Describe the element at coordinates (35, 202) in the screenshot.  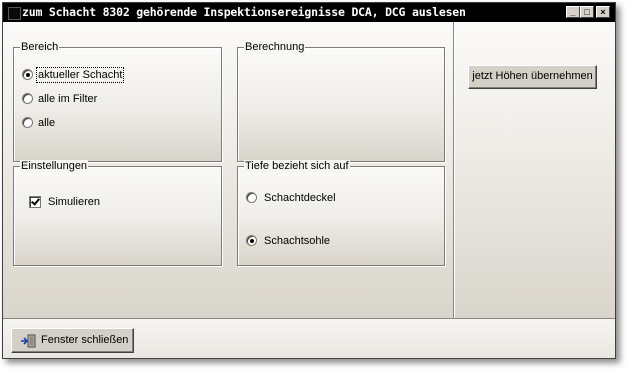
I see `checkbox` at that location.